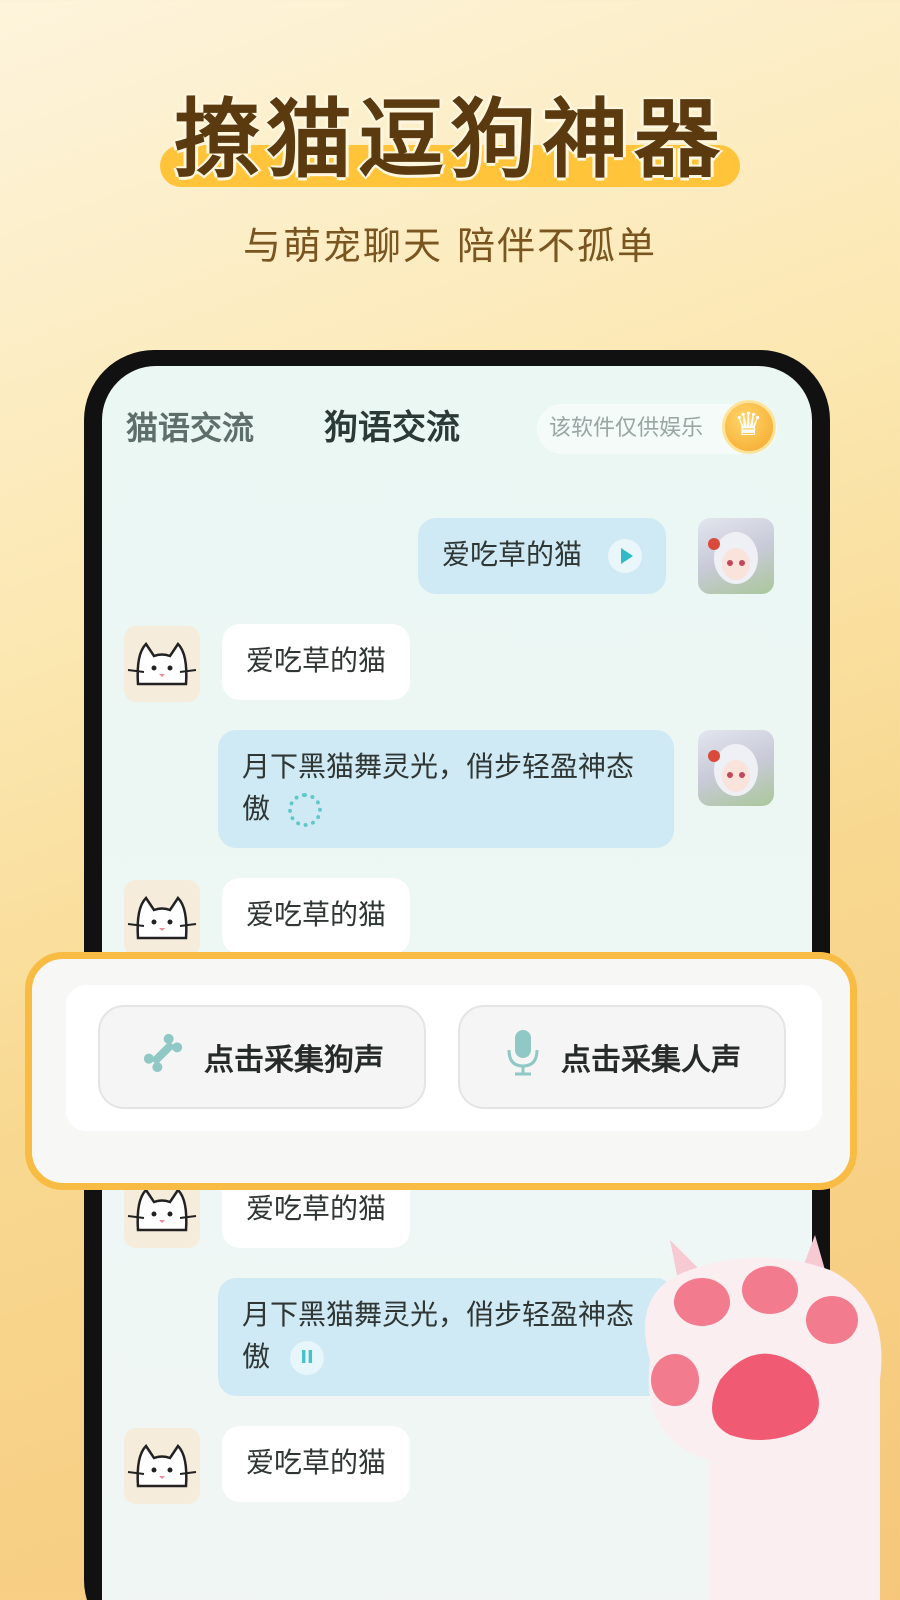 This screenshot has height=1600, width=900. I want to click on collect-human-voice-label: 点击采集人声, so click(651, 1060).